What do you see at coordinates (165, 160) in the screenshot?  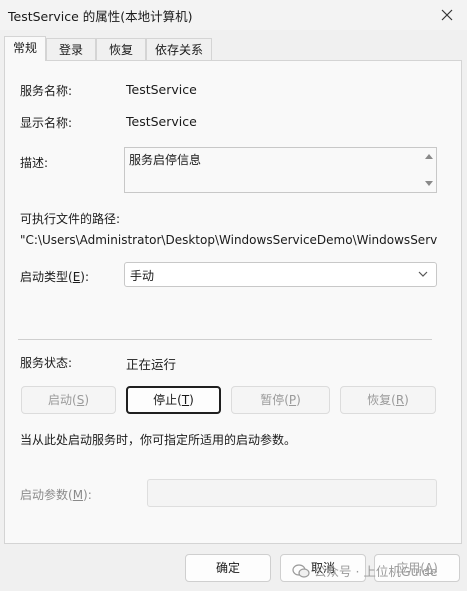 I see `description-text: 服务启停信息` at bounding box center [165, 160].